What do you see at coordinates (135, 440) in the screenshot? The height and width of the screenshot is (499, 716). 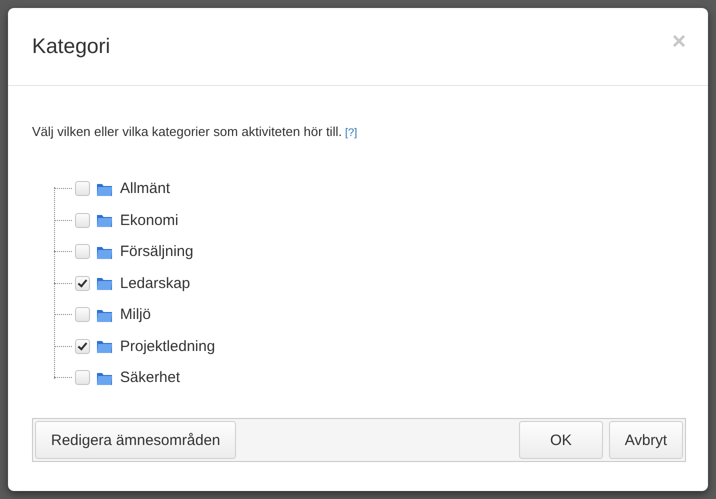 I see `edit-topics-button: Redigera ämnesområden` at bounding box center [135, 440].